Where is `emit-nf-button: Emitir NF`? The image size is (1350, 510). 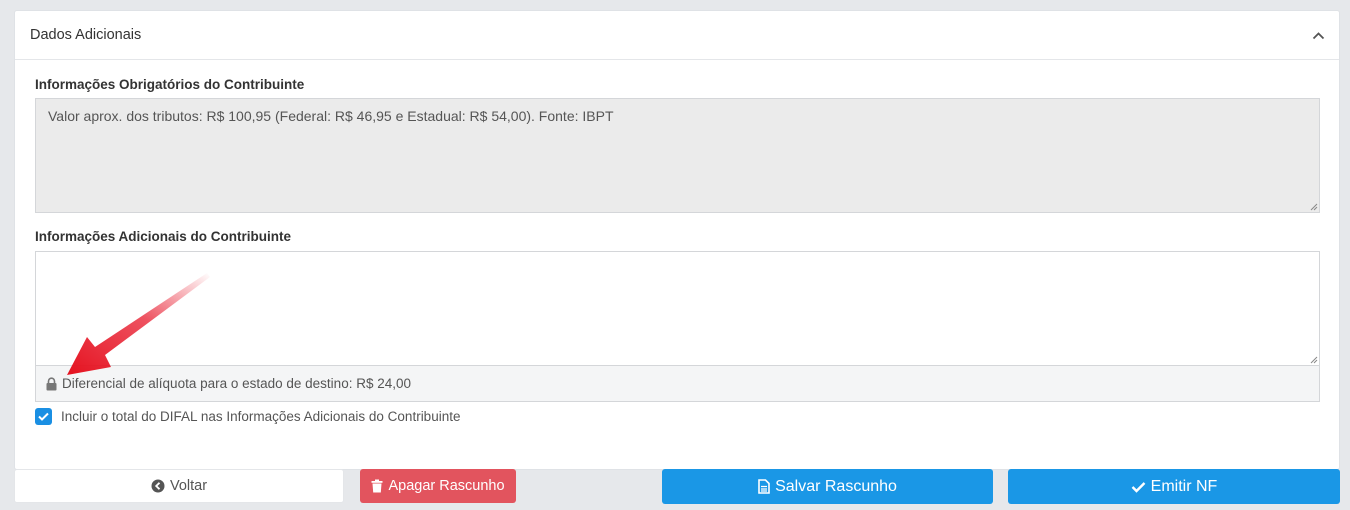 emit-nf-button: Emitir NF is located at coordinates (1174, 486).